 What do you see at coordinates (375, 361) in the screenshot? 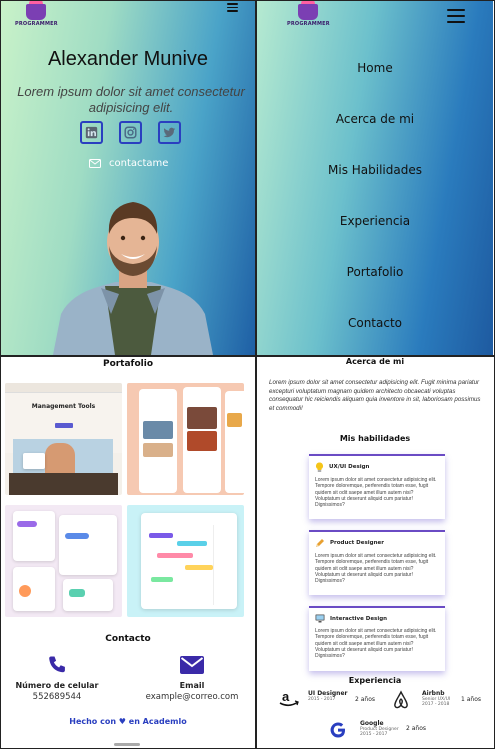
I see `about-title: Acerca de mi` at bounding box center [375, 361].